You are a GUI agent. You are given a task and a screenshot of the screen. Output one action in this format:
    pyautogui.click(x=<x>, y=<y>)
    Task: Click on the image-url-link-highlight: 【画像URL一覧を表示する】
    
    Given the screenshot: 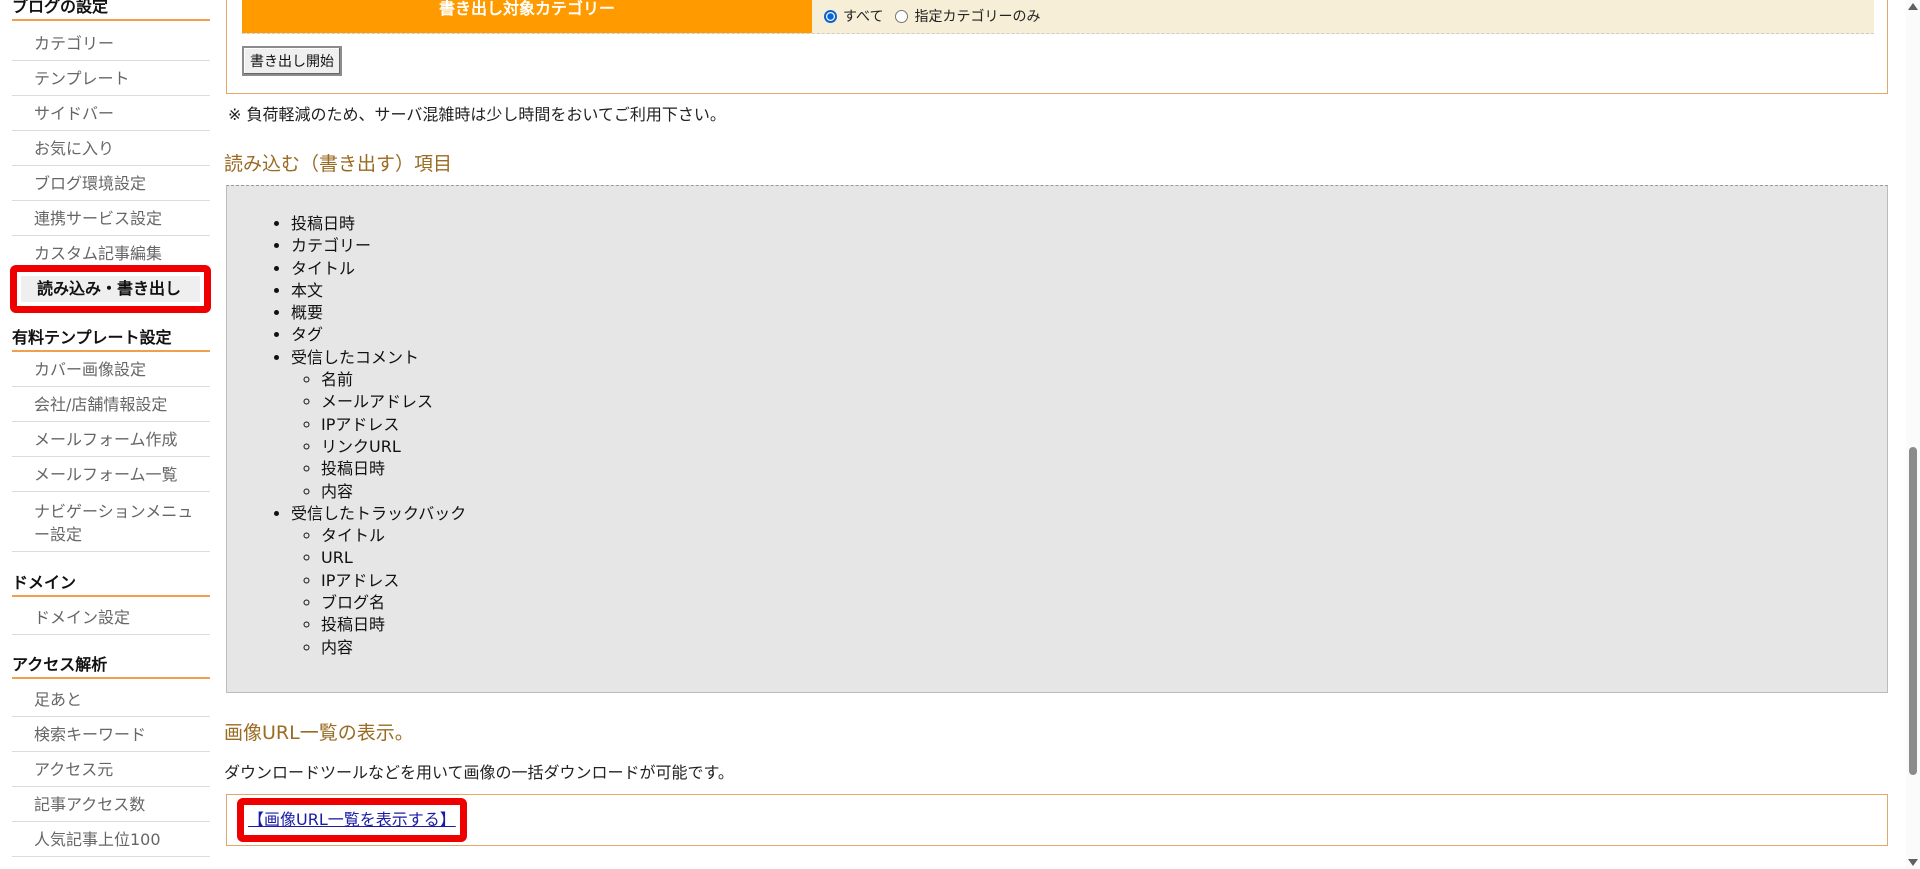 What is the action you would take?
    pyautogui.click(x=352, y=820)
    